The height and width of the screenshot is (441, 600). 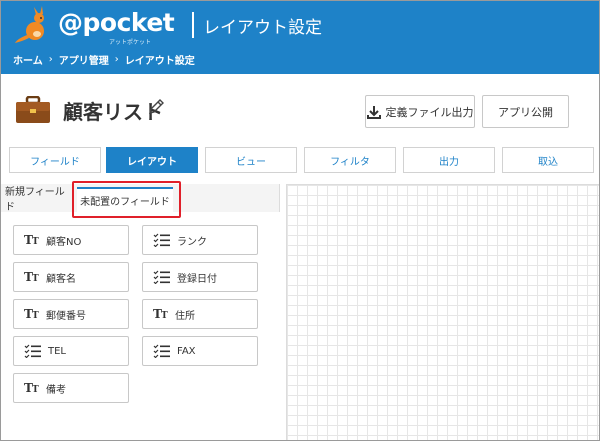 I want to click on field-label: ランク, so click(x=192, y=242).